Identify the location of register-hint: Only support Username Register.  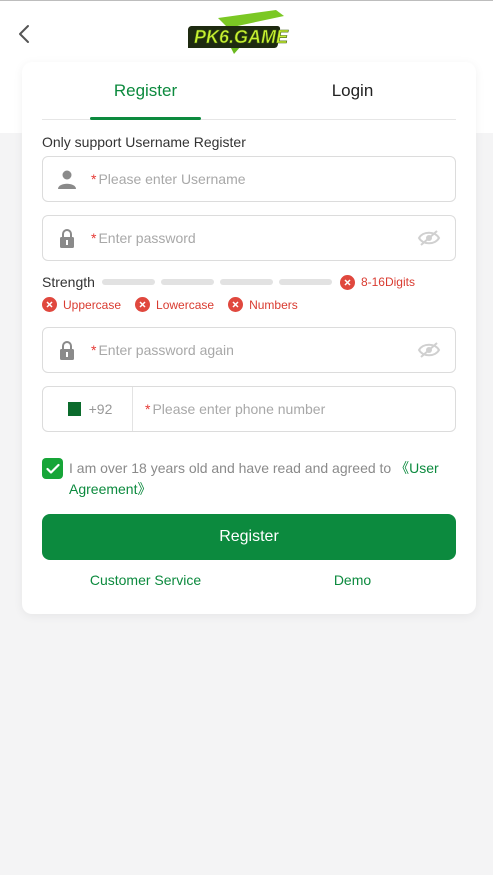
(144, 142).